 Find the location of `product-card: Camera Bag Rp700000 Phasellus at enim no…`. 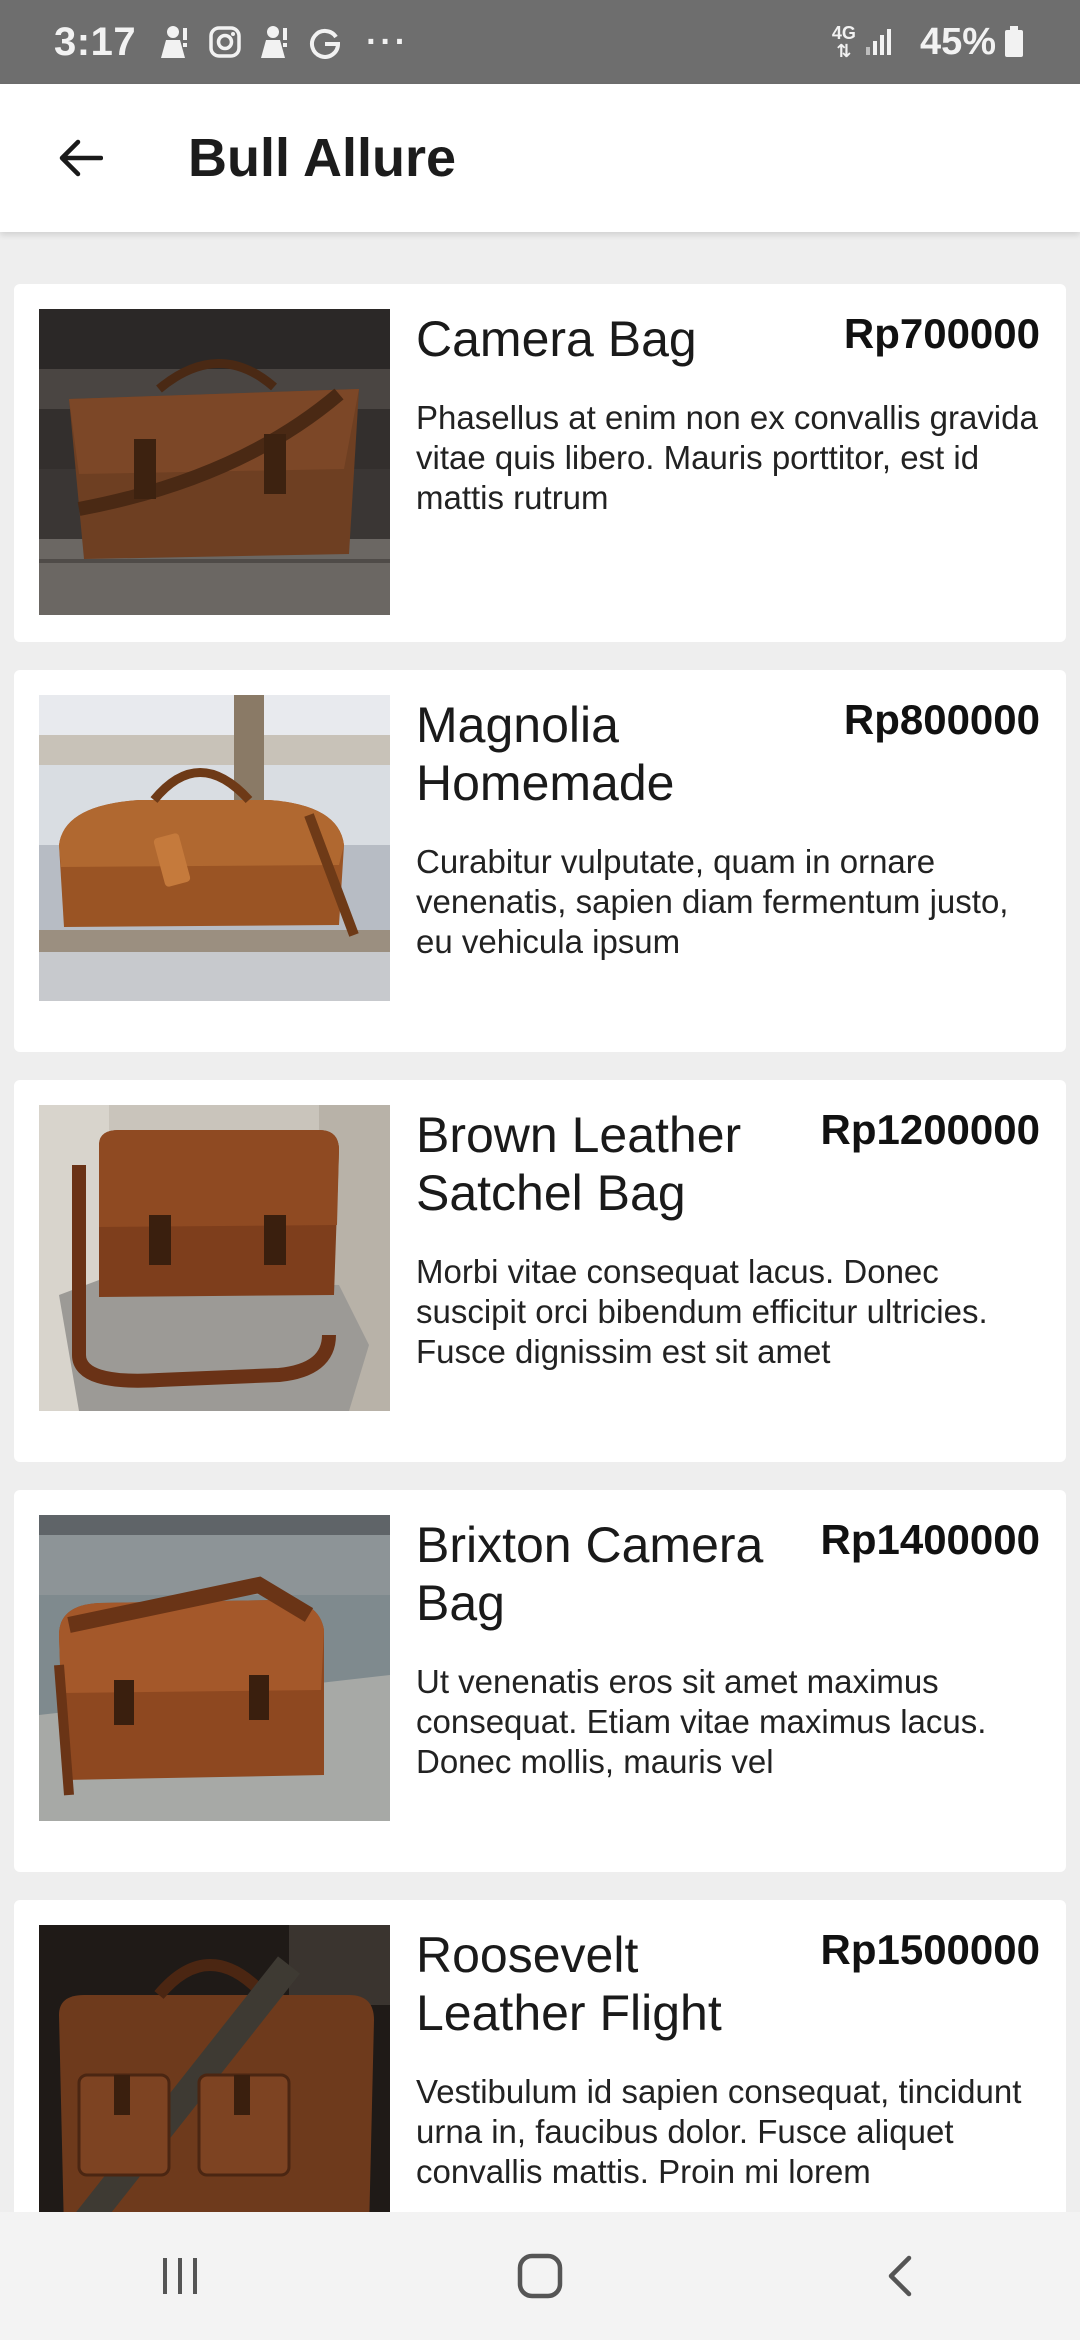

product-card: Camera Bag Rp700000 Phasellus at enim no… is located at coordinates (540, 463).